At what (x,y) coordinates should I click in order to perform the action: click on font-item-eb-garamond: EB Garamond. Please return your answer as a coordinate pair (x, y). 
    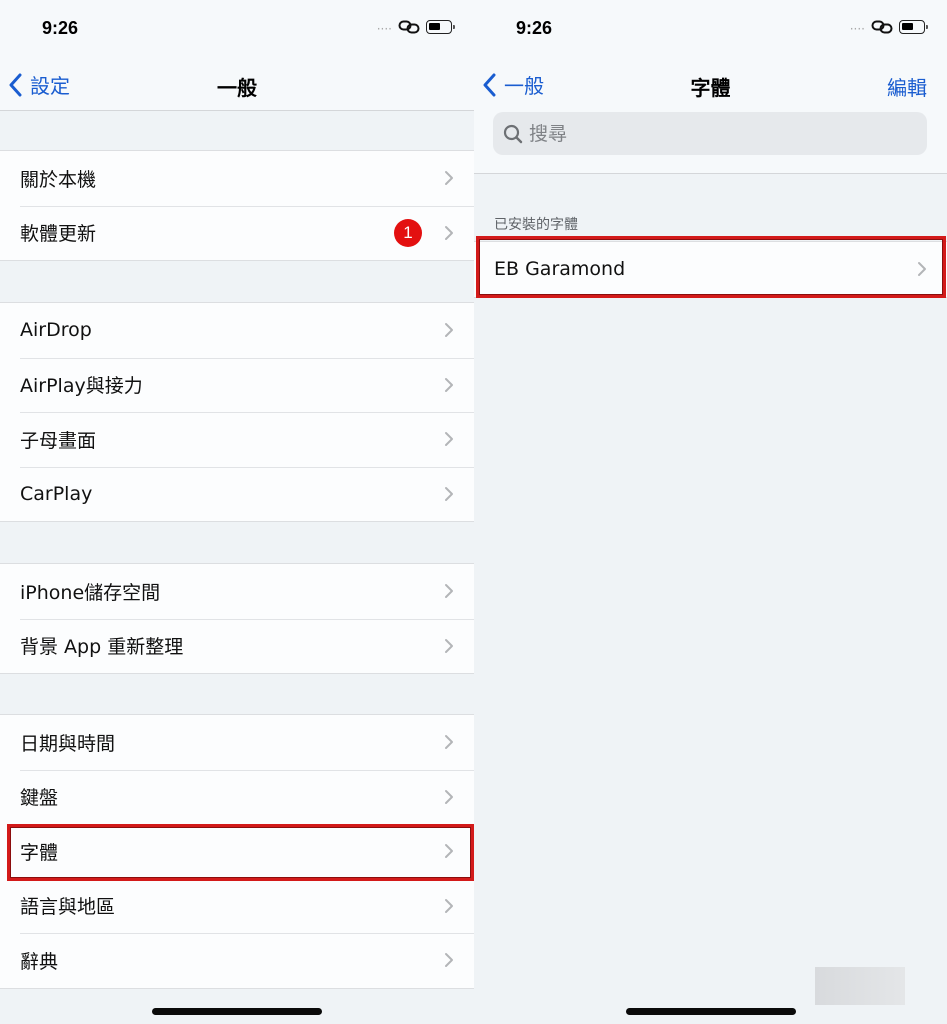
    Looking at the image, I should click on (710, 269).